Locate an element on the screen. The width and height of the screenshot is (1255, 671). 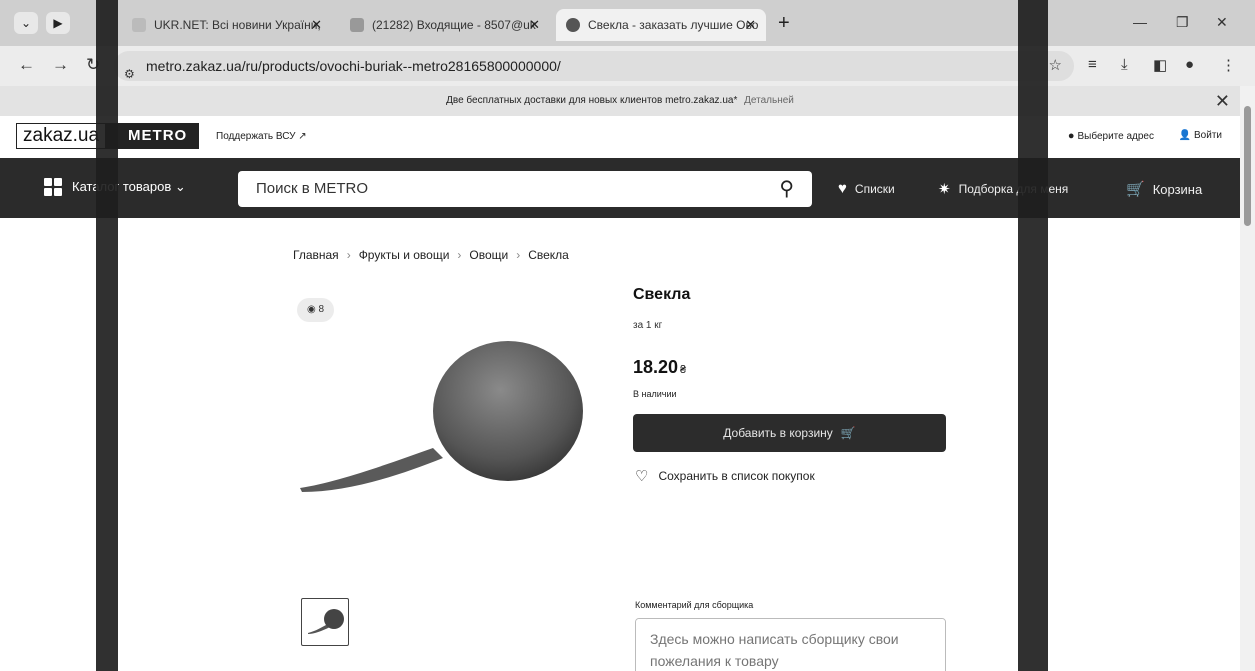
chevron-down-icon: ⌄ is located at coordinates (26, 23).